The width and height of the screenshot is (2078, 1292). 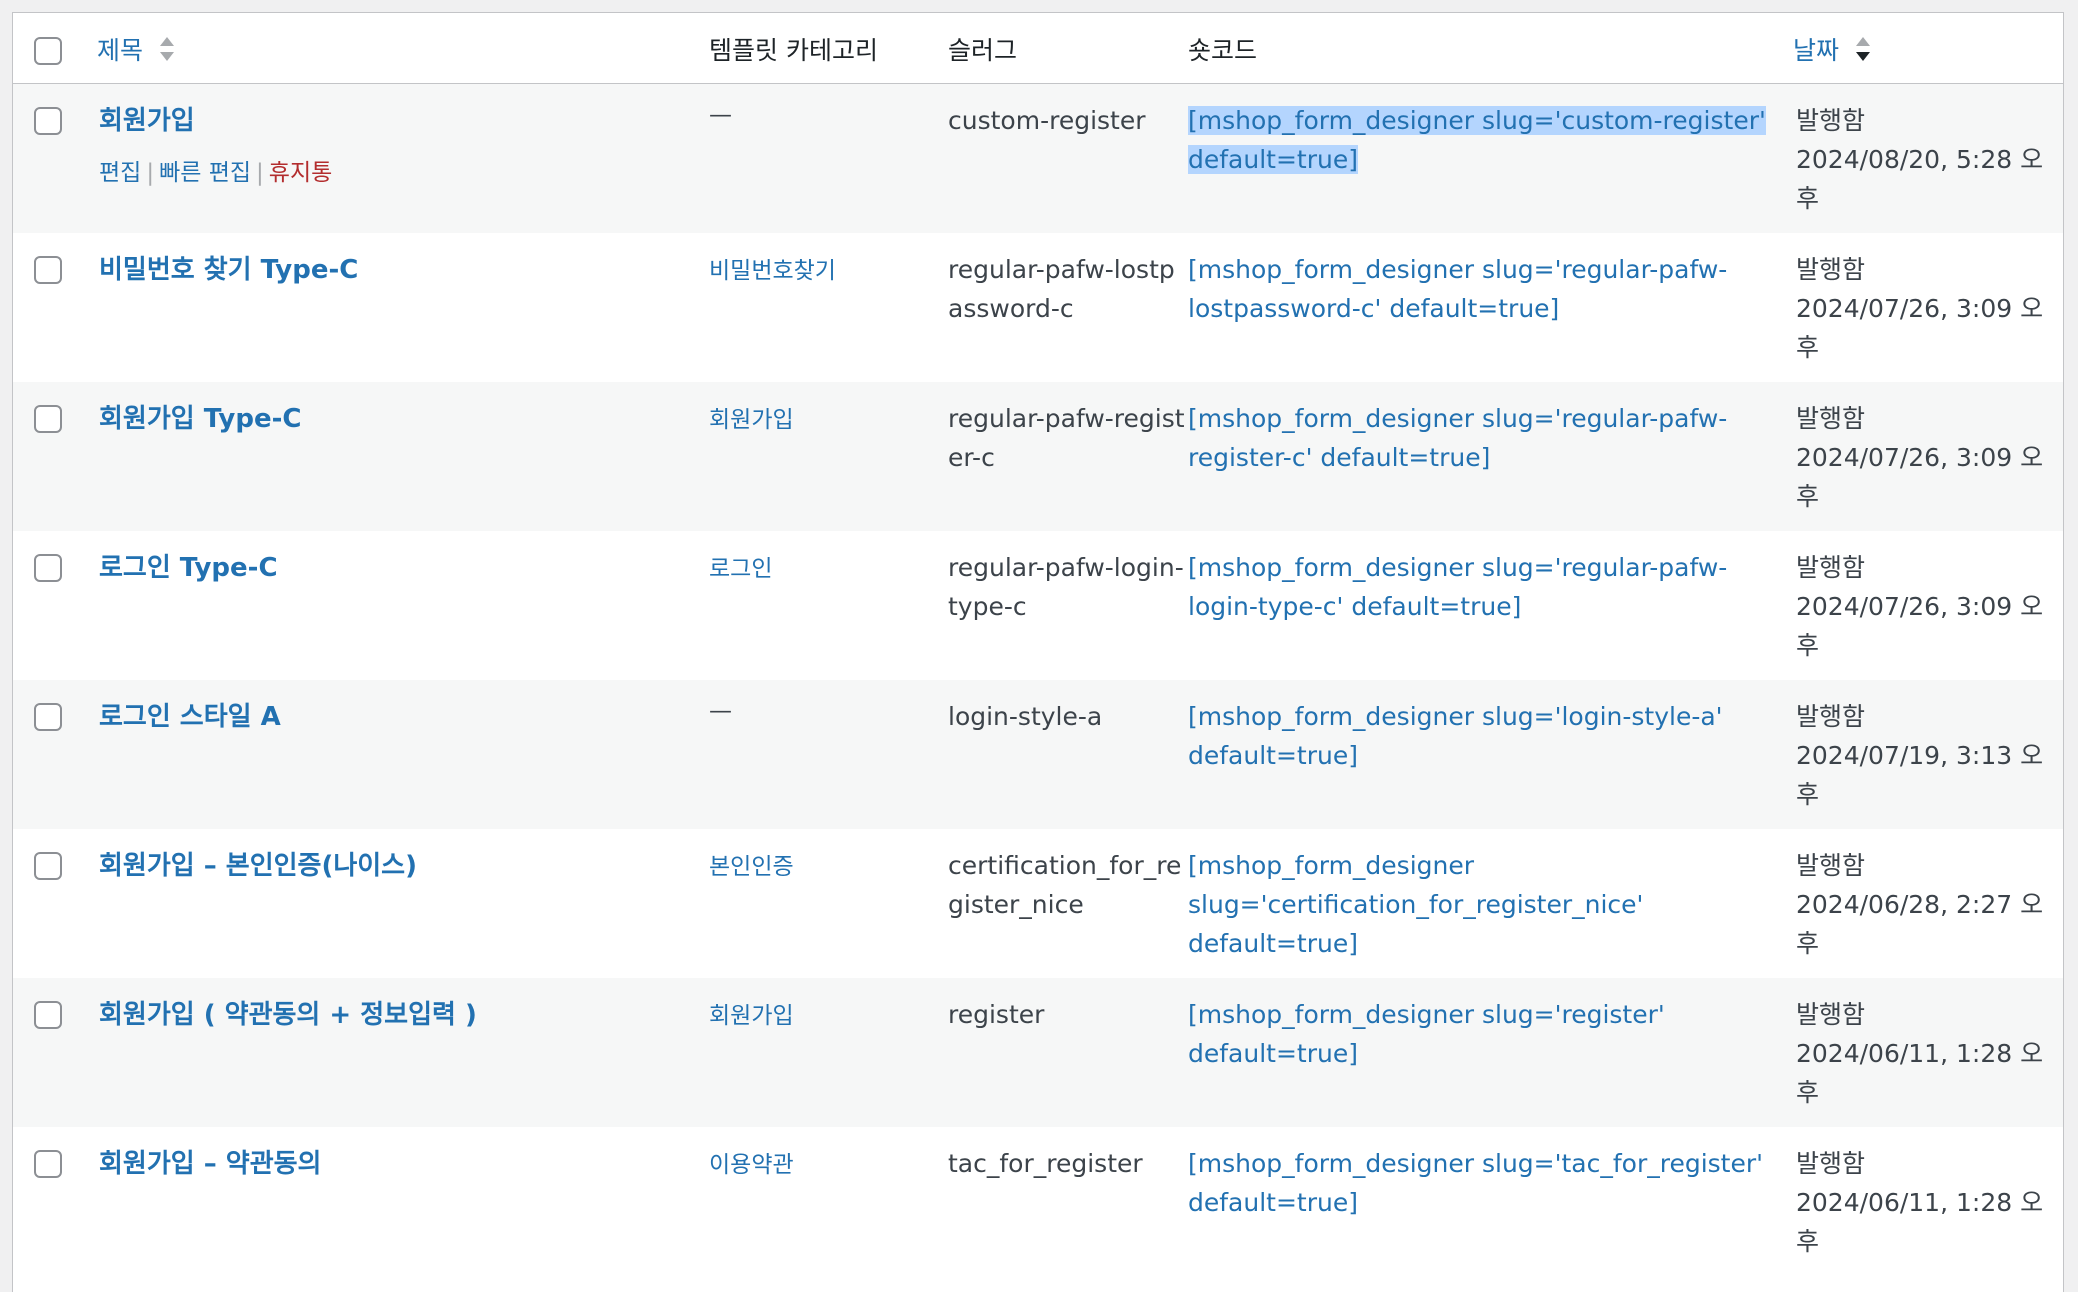 What do you see at coordinates (793, 50) in the screenshot?
I see `column-category-header: 템플릿 카테고리` at bounding box center [793, 50].